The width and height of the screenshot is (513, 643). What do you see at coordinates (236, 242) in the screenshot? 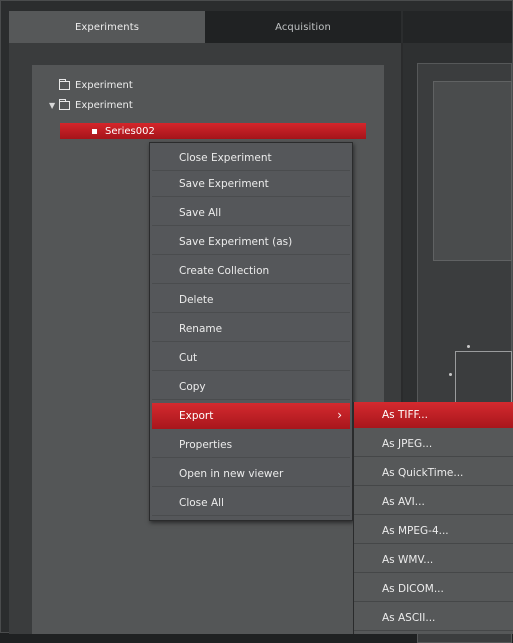
I see `menu-item-label: Save Experiment (as)` at bounding box center [236, 242].